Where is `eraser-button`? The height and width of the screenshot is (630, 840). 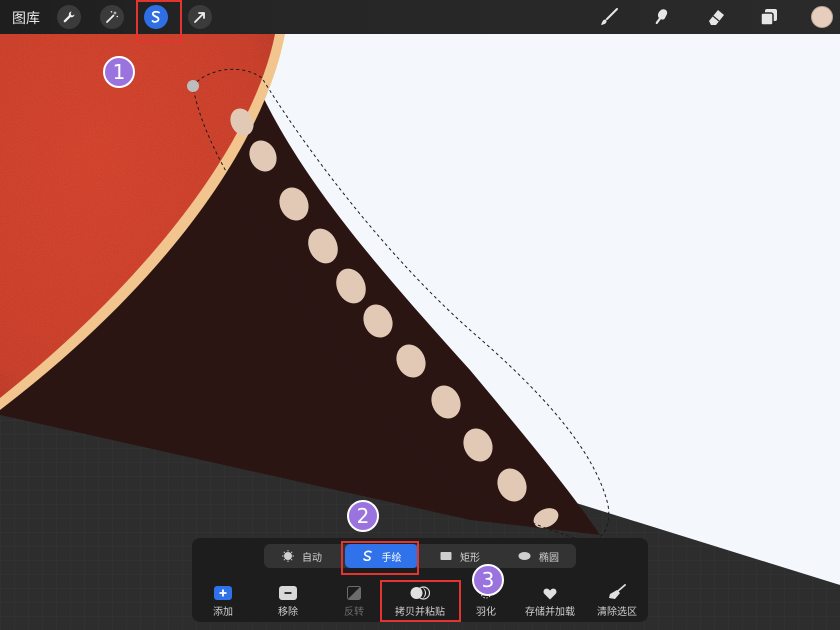 eraser-button is located at coordinates (716, 17).